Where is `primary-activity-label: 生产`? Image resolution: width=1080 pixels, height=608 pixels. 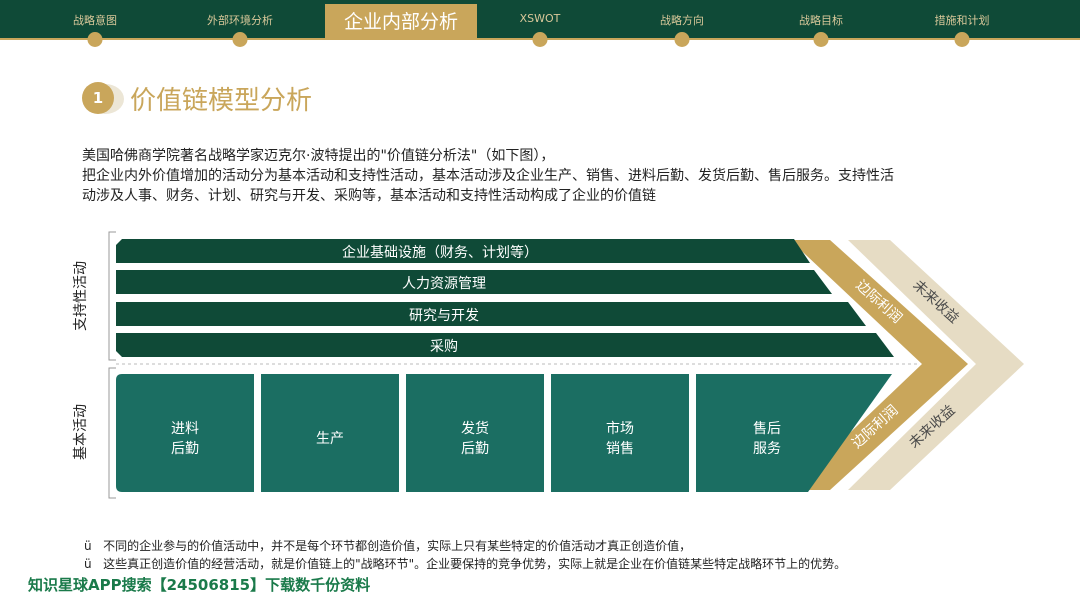
primary-activity-label: 生产 is located at coordinates (330, 439).